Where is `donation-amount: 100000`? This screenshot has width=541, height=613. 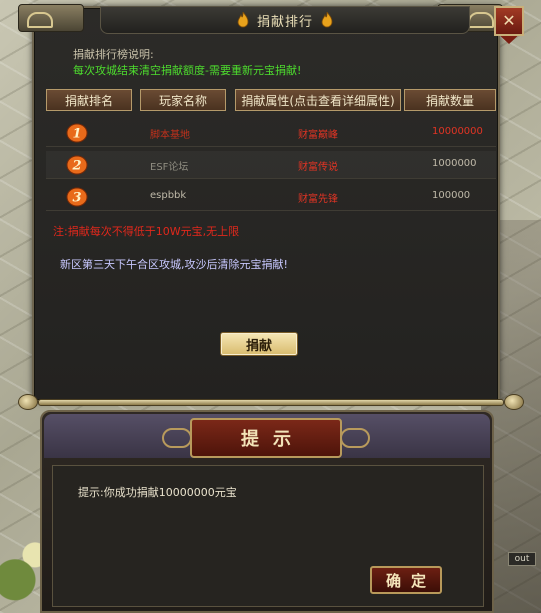 donation-amount: 100000 is located at coordinates (451, 195).